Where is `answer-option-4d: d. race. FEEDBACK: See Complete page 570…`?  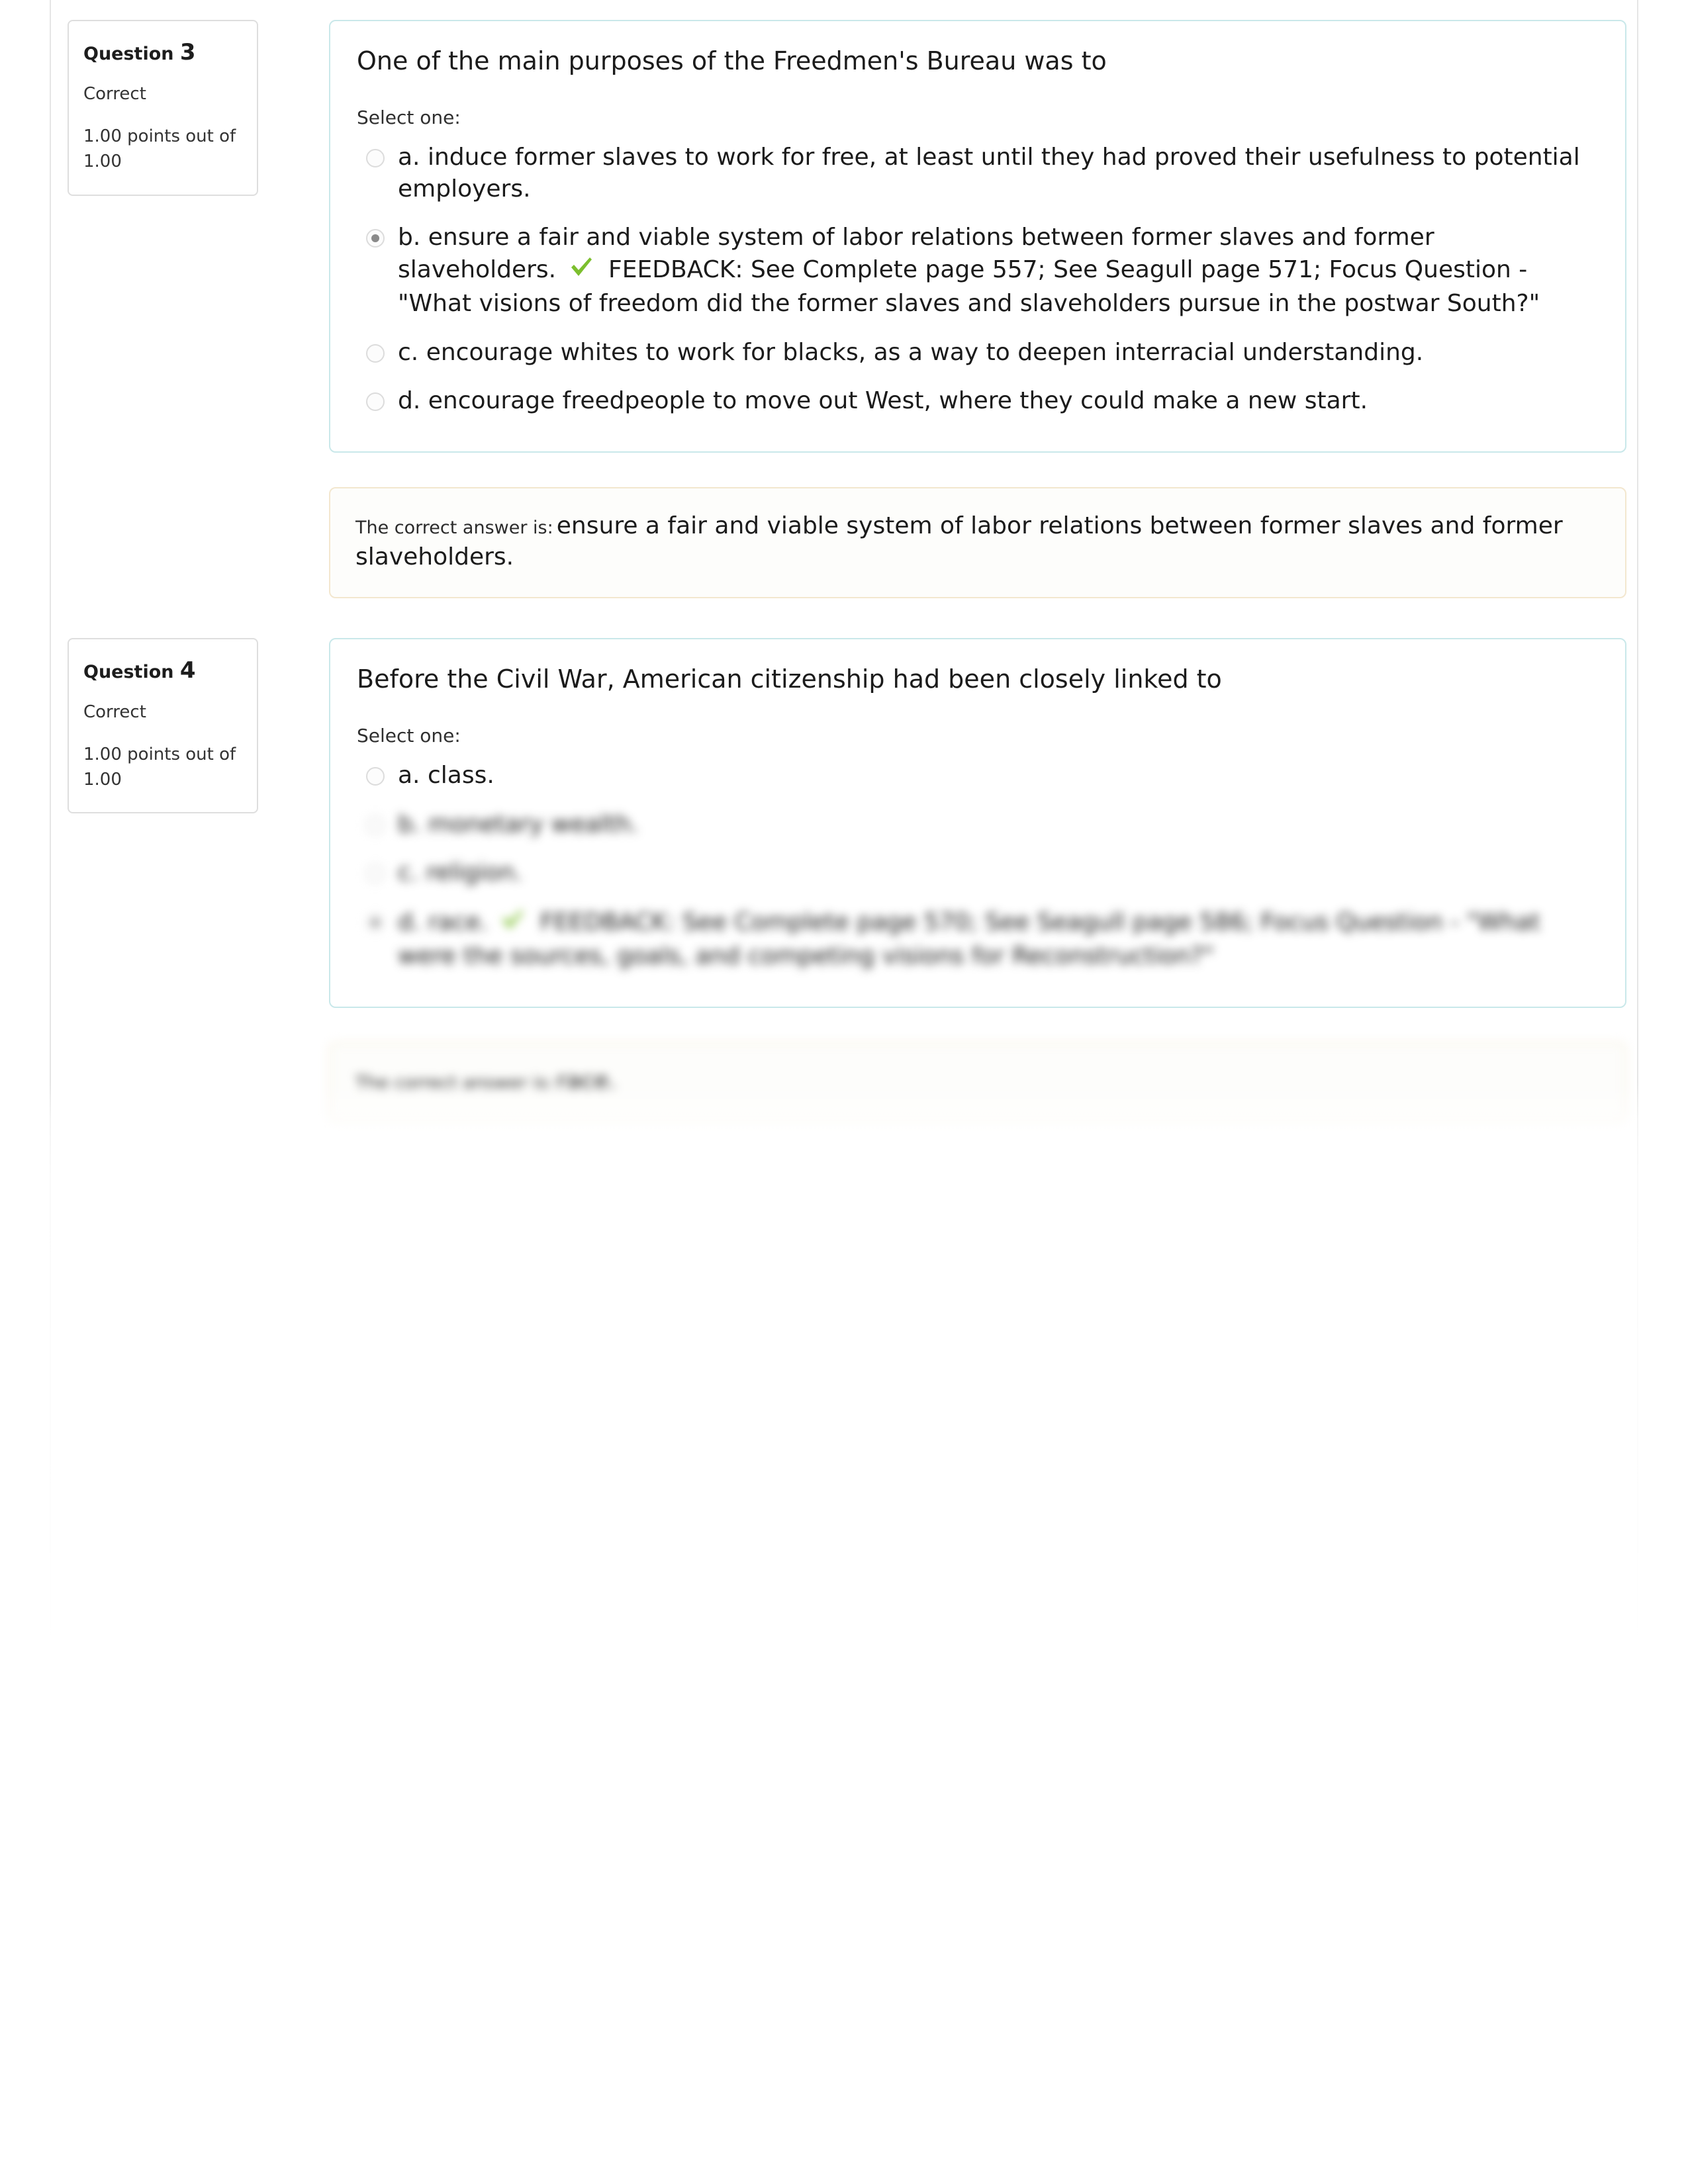
answer-option-4d: d. race. FEEDBACK: See Complete page 570… is located at coordinates (978, 939).